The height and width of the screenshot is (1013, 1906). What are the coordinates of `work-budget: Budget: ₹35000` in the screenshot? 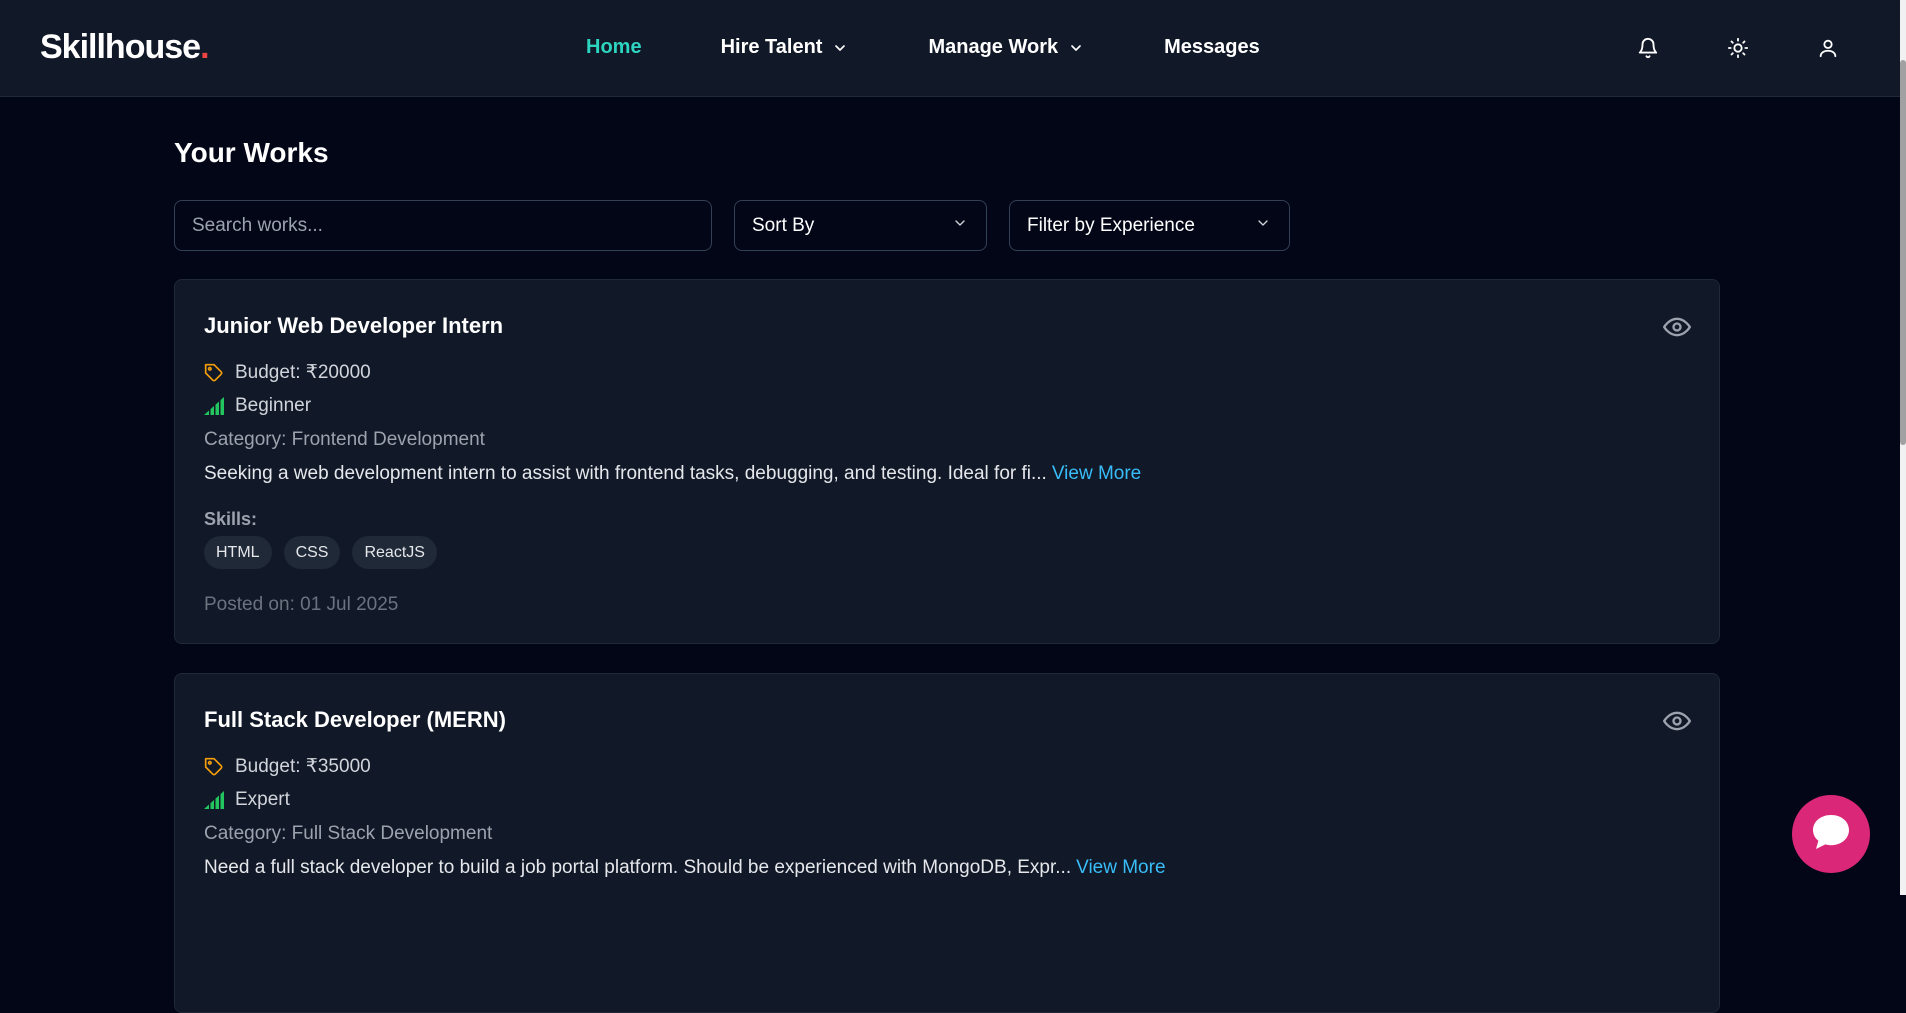 It's located at (287, 766).